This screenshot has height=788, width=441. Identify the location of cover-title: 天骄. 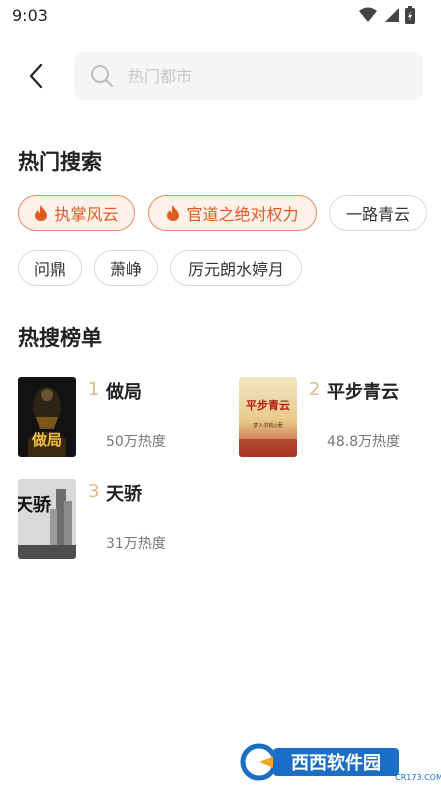
(35, 505).